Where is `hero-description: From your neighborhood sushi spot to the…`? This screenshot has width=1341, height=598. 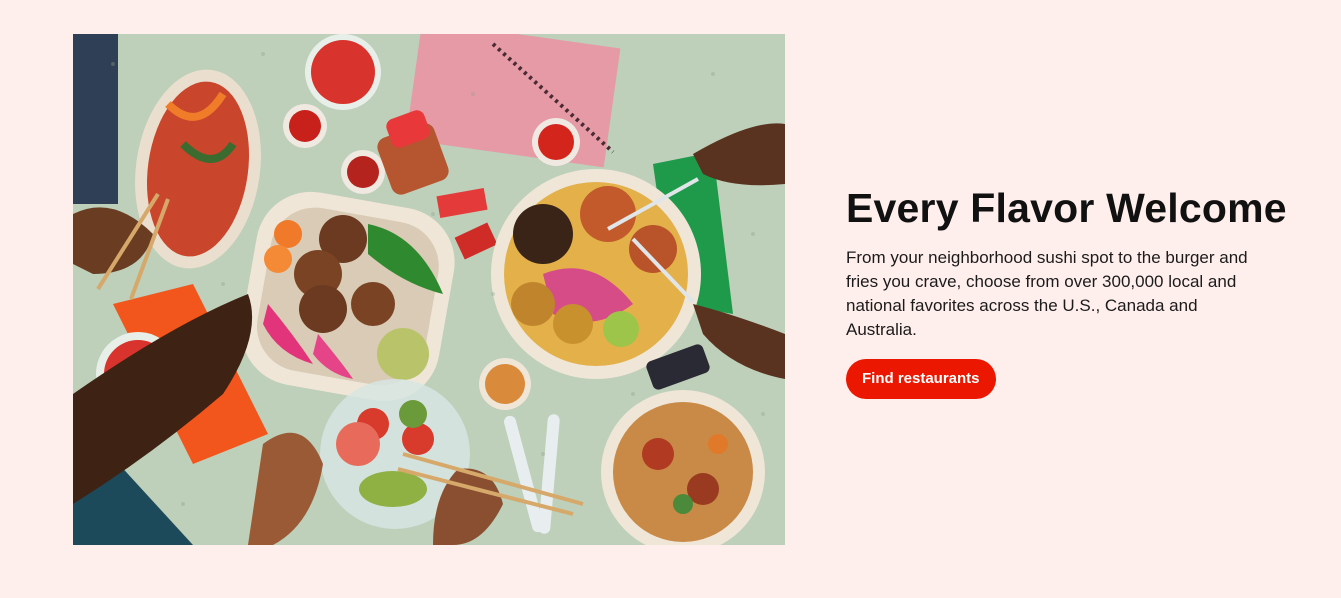
hero-description: From your neighborhood sushi spot to the… is located at coordinates (1047, 293).